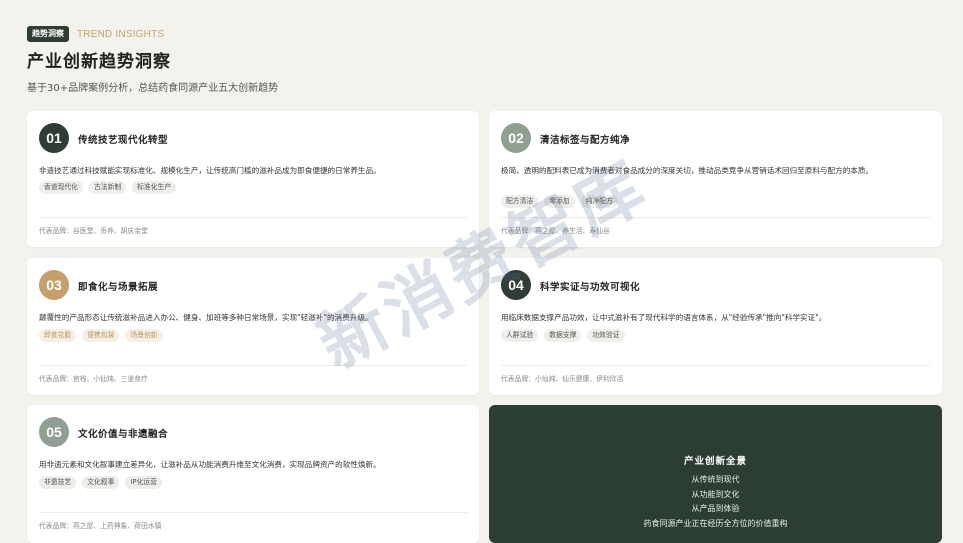 This screenshot has width=963, height=543. Describe the element at coordinates (590, 287) in the screenshot. I see `trend-title: 科学实证与功效可视化` at that location.